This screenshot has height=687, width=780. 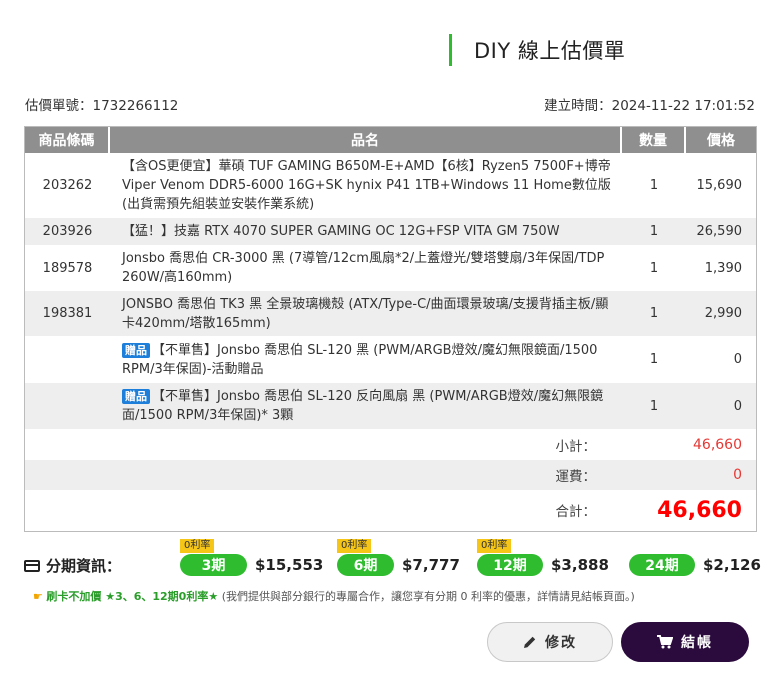 What do you see at coordinates (732, 565) in the screenshot?
I see `plan-amount: $2,126` at bounding box center [732, 565].